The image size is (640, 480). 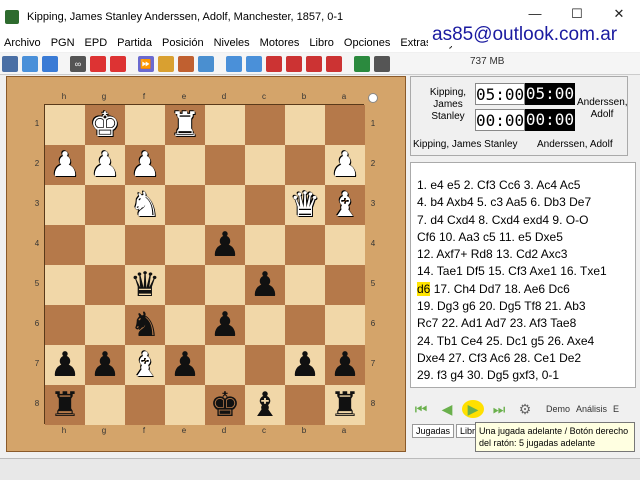 What do you see at coordinates (502, 220) in the screenshot?
I see `move-text: 7. d4 Cxd4 8. Cxd4 exd4 9. O-O` at bounding box center [502, 220].